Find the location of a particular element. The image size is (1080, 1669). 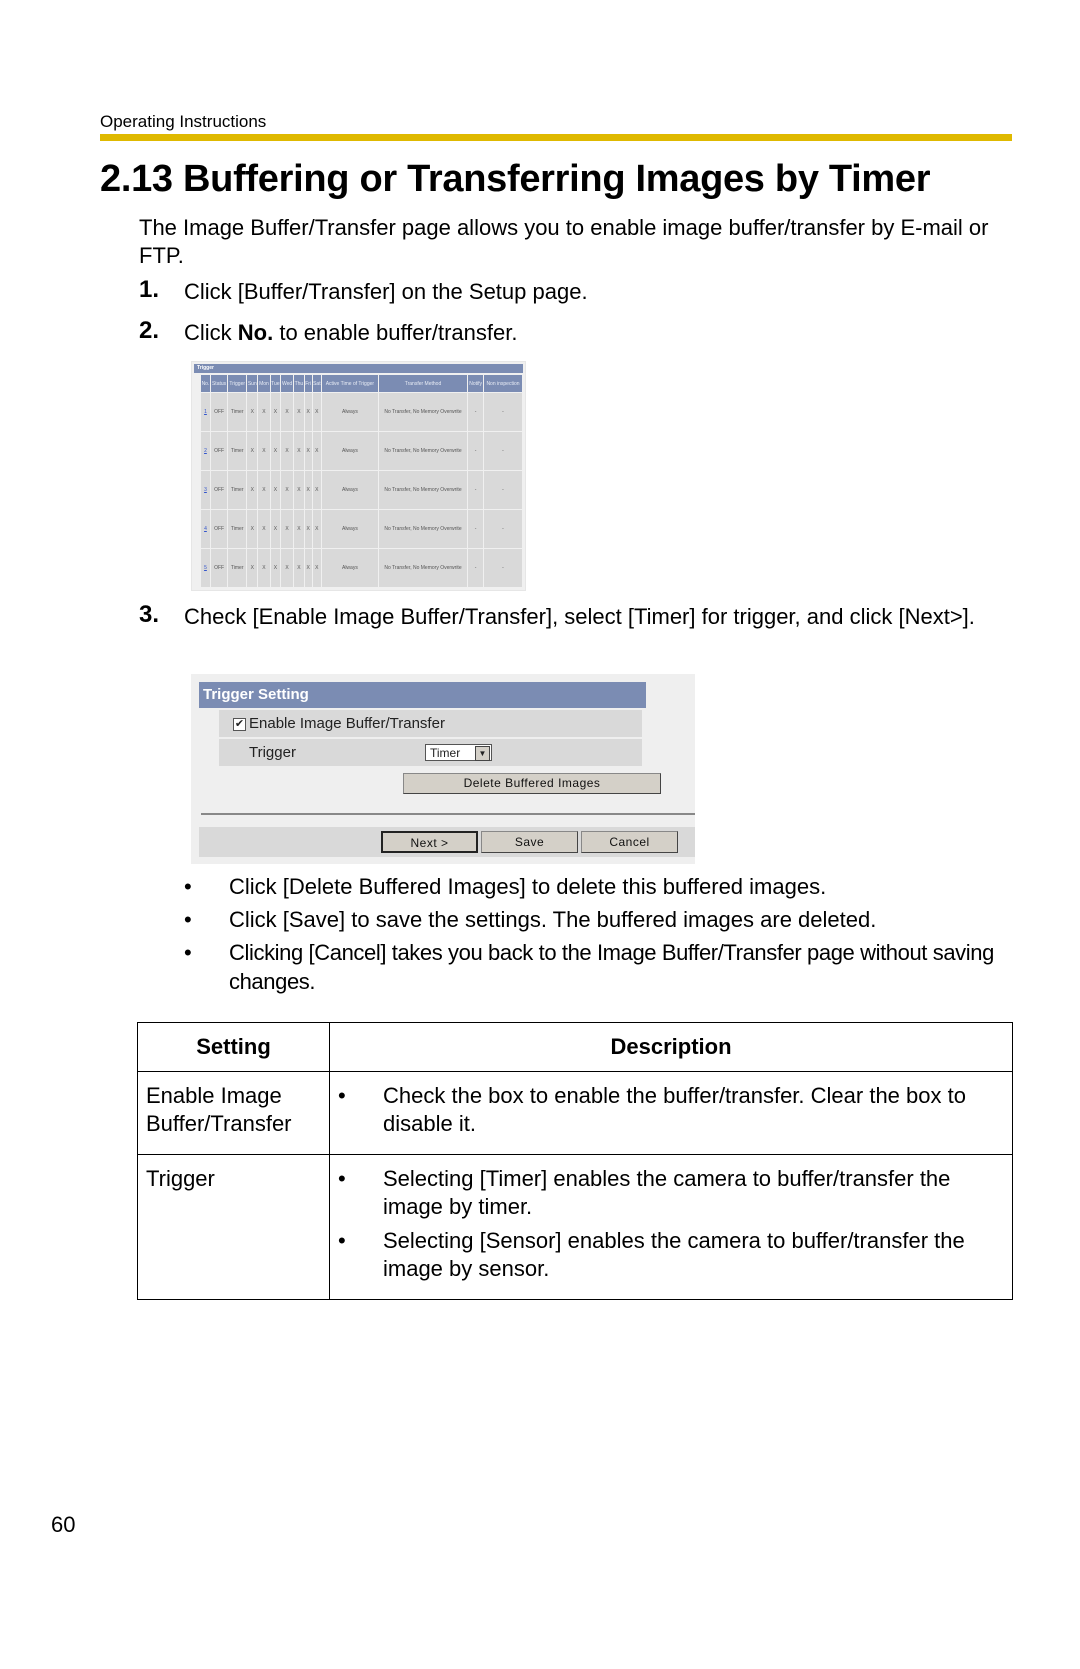

trigger-number-link: 3 is located at coordinates (205, 490).